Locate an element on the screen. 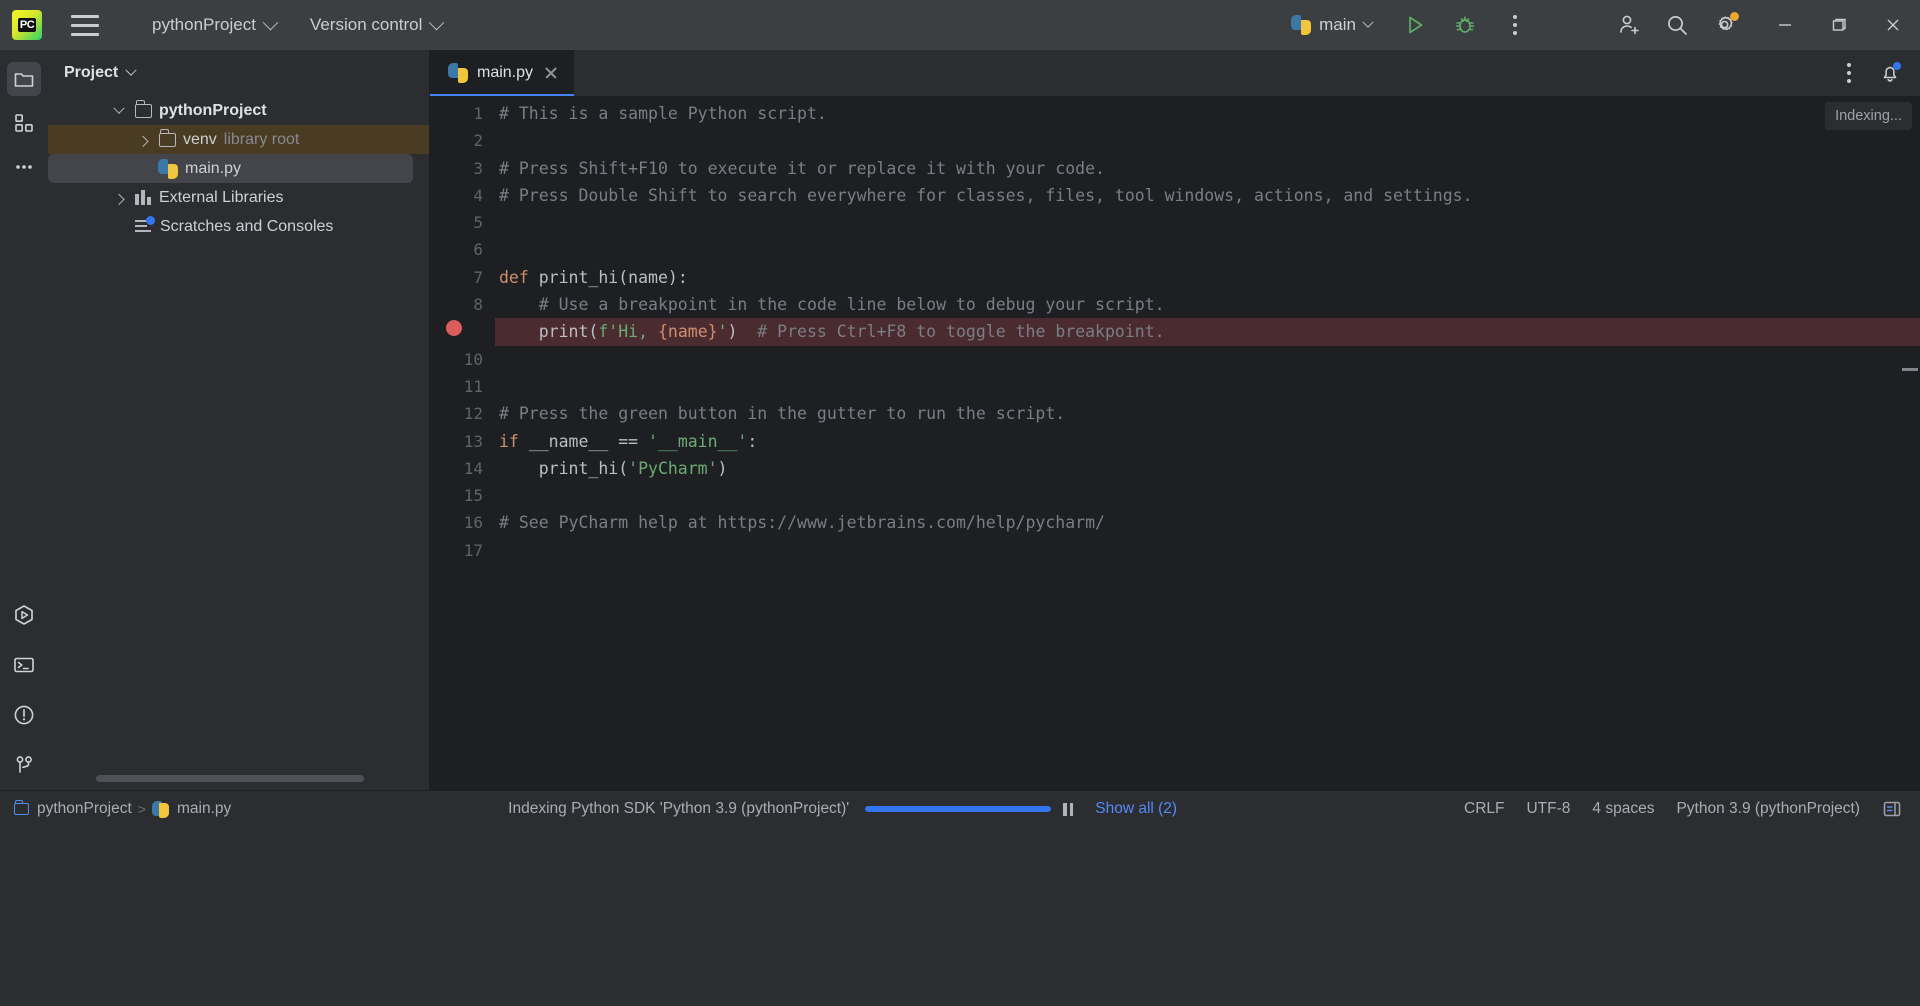 Image resolution: width=1920 pixels, height=1006 pixels. debug-button is located at coordinates (1465, 25).